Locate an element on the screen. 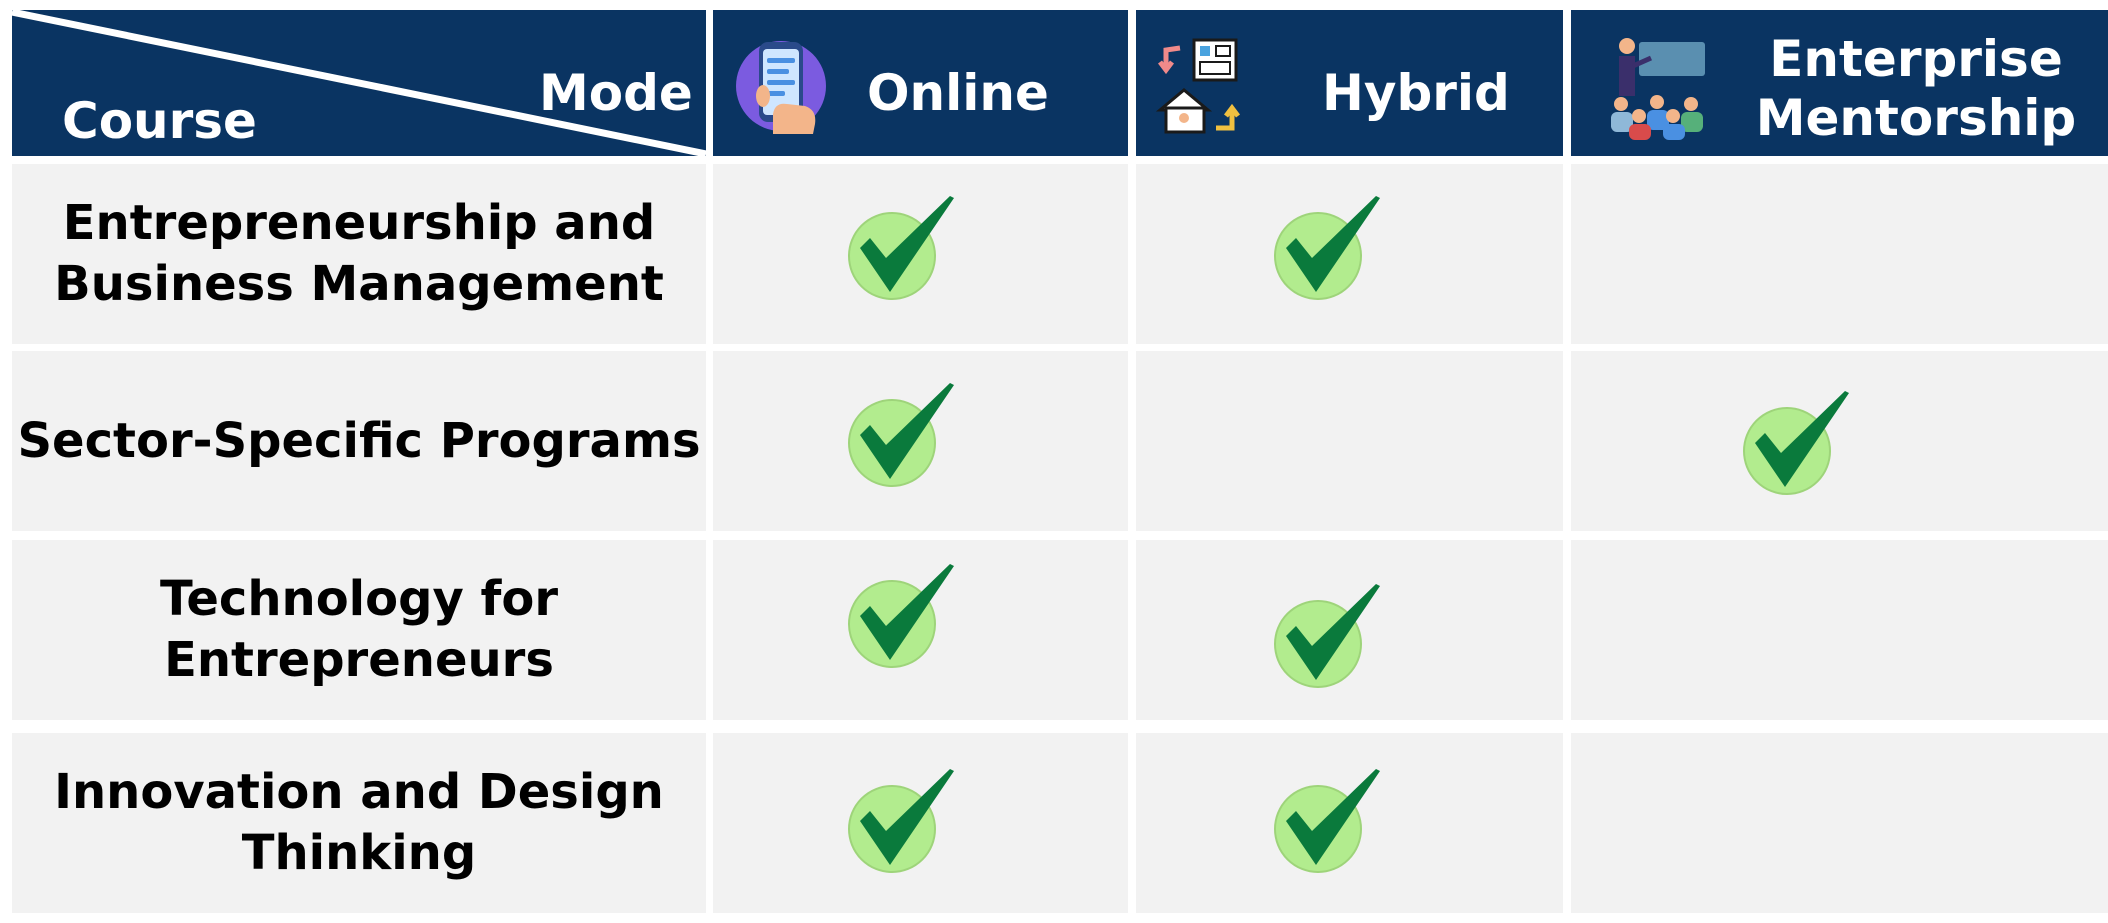  mode-label-online: Online is located at coordinates (958, 93).